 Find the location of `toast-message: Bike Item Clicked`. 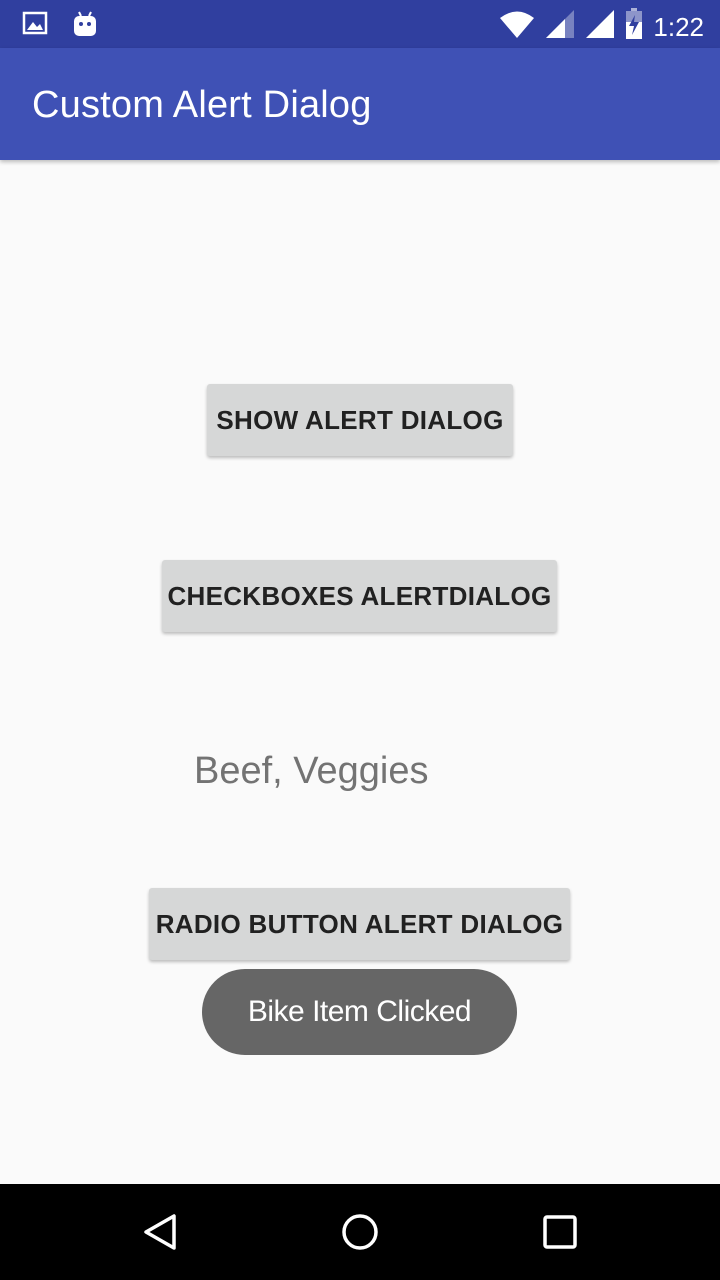

toast-message: Bike Item Clicked is located at coordinates (359, 1012).